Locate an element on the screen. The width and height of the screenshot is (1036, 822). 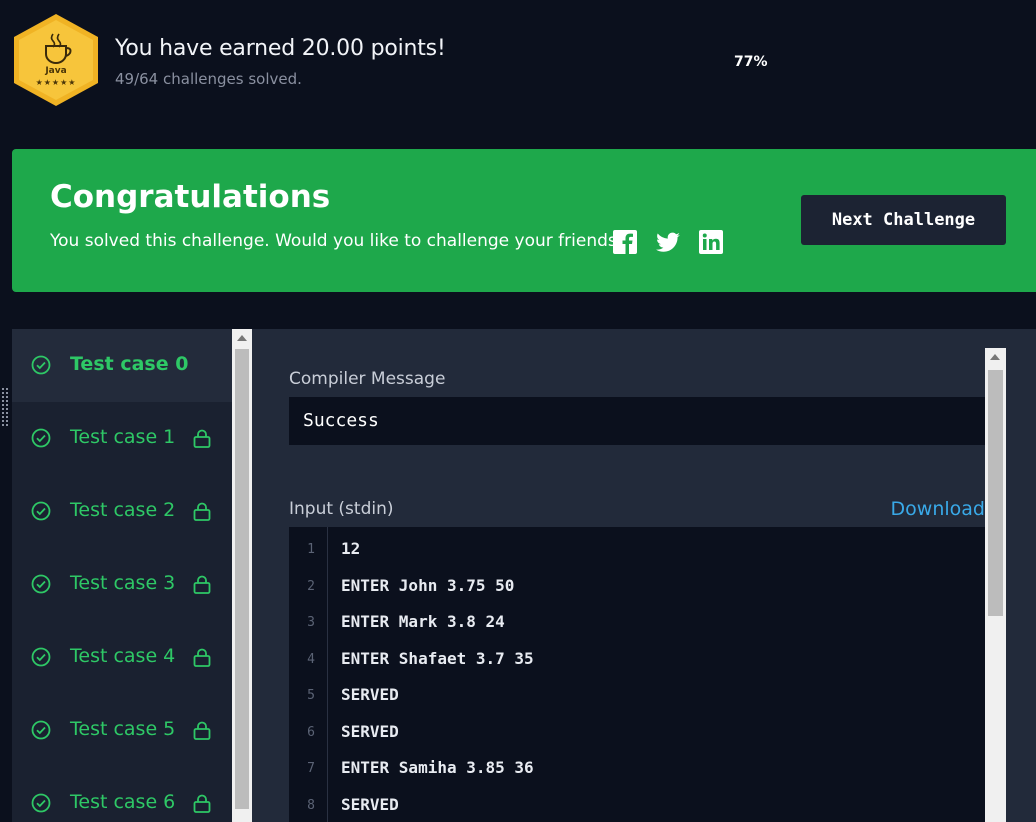
code-line: 8 SERVED is located at coordinates (637, 805).